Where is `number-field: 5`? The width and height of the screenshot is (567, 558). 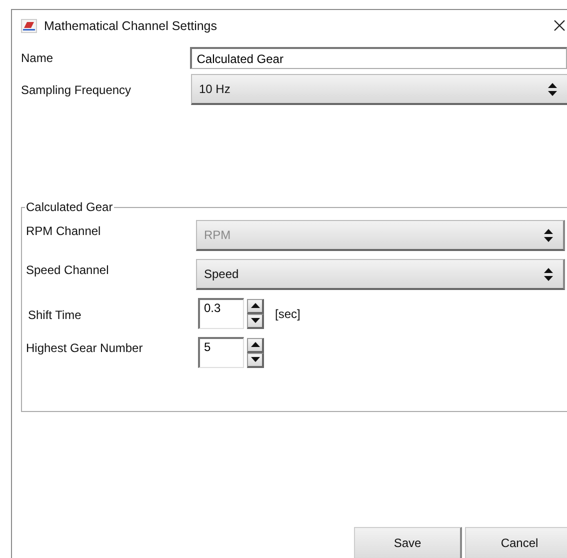 number-field: 5 is located at coordinates (221, 352).